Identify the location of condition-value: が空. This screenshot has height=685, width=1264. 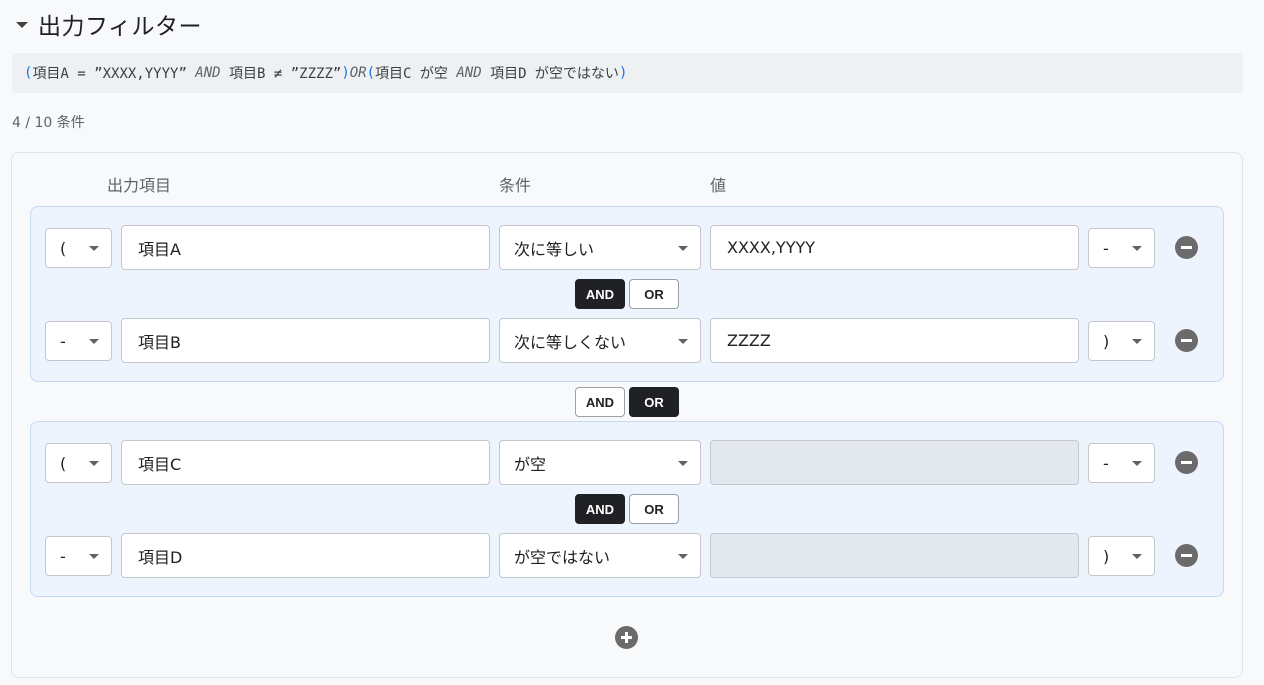
(530, 464).